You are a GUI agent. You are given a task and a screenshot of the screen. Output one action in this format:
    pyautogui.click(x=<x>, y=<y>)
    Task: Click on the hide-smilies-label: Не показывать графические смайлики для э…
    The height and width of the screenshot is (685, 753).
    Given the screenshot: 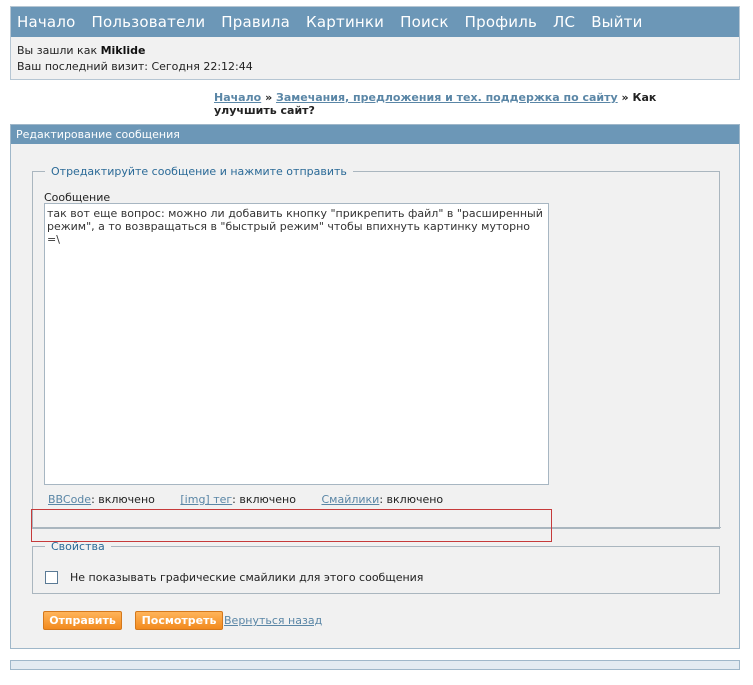 What is the action you would take?
    pyautogui.click(x=247, y=577)
    